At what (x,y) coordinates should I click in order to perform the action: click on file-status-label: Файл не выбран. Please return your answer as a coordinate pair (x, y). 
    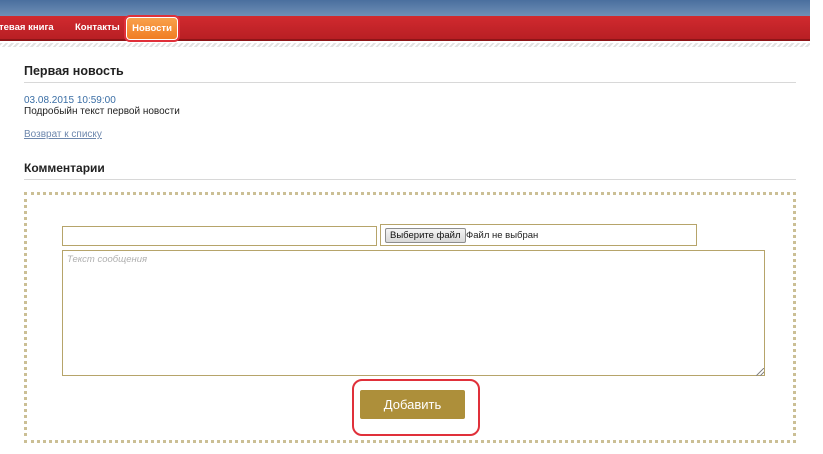
    Looking at the image, I should click on (502, 235).